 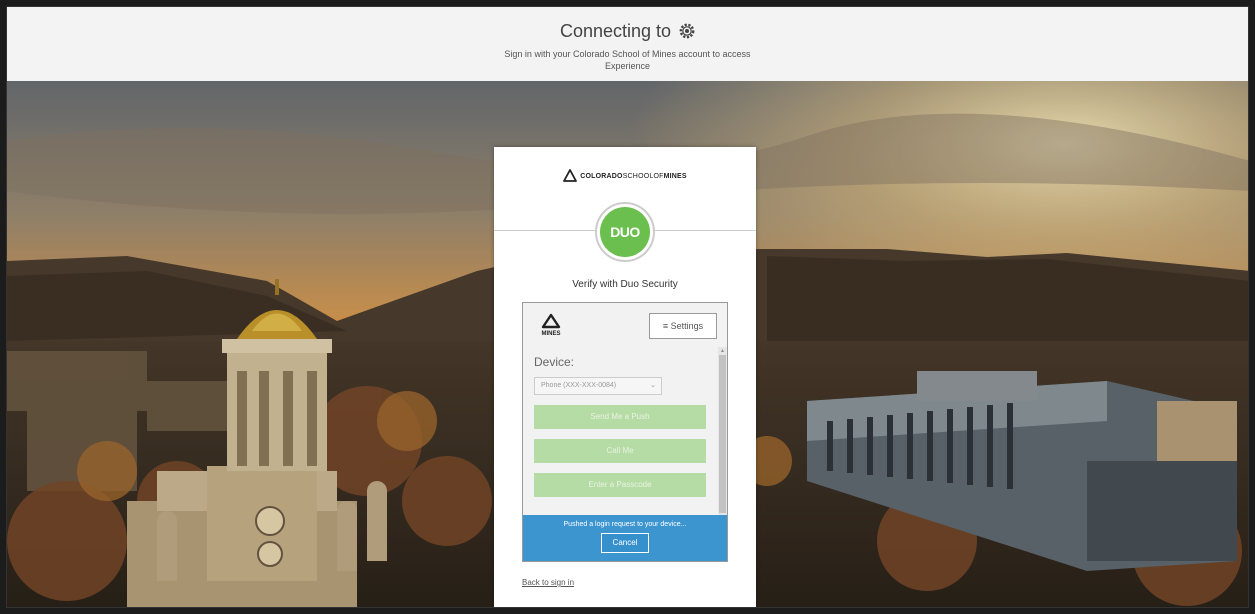 What do you see at coordinates (638, 176) in the screenshot?
I see `brand-word-school: SCHOOL` at bounding box center [638, 176].